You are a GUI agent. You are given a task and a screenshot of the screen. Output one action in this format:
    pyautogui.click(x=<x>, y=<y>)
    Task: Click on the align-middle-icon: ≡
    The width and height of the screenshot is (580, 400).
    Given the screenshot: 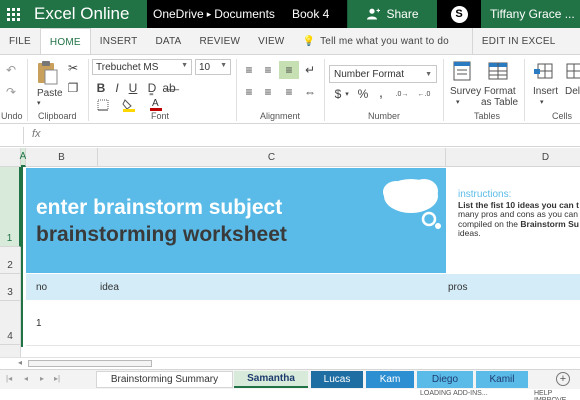 What is the action you would take?
    pyautogui.click(x=268, y=70)
    